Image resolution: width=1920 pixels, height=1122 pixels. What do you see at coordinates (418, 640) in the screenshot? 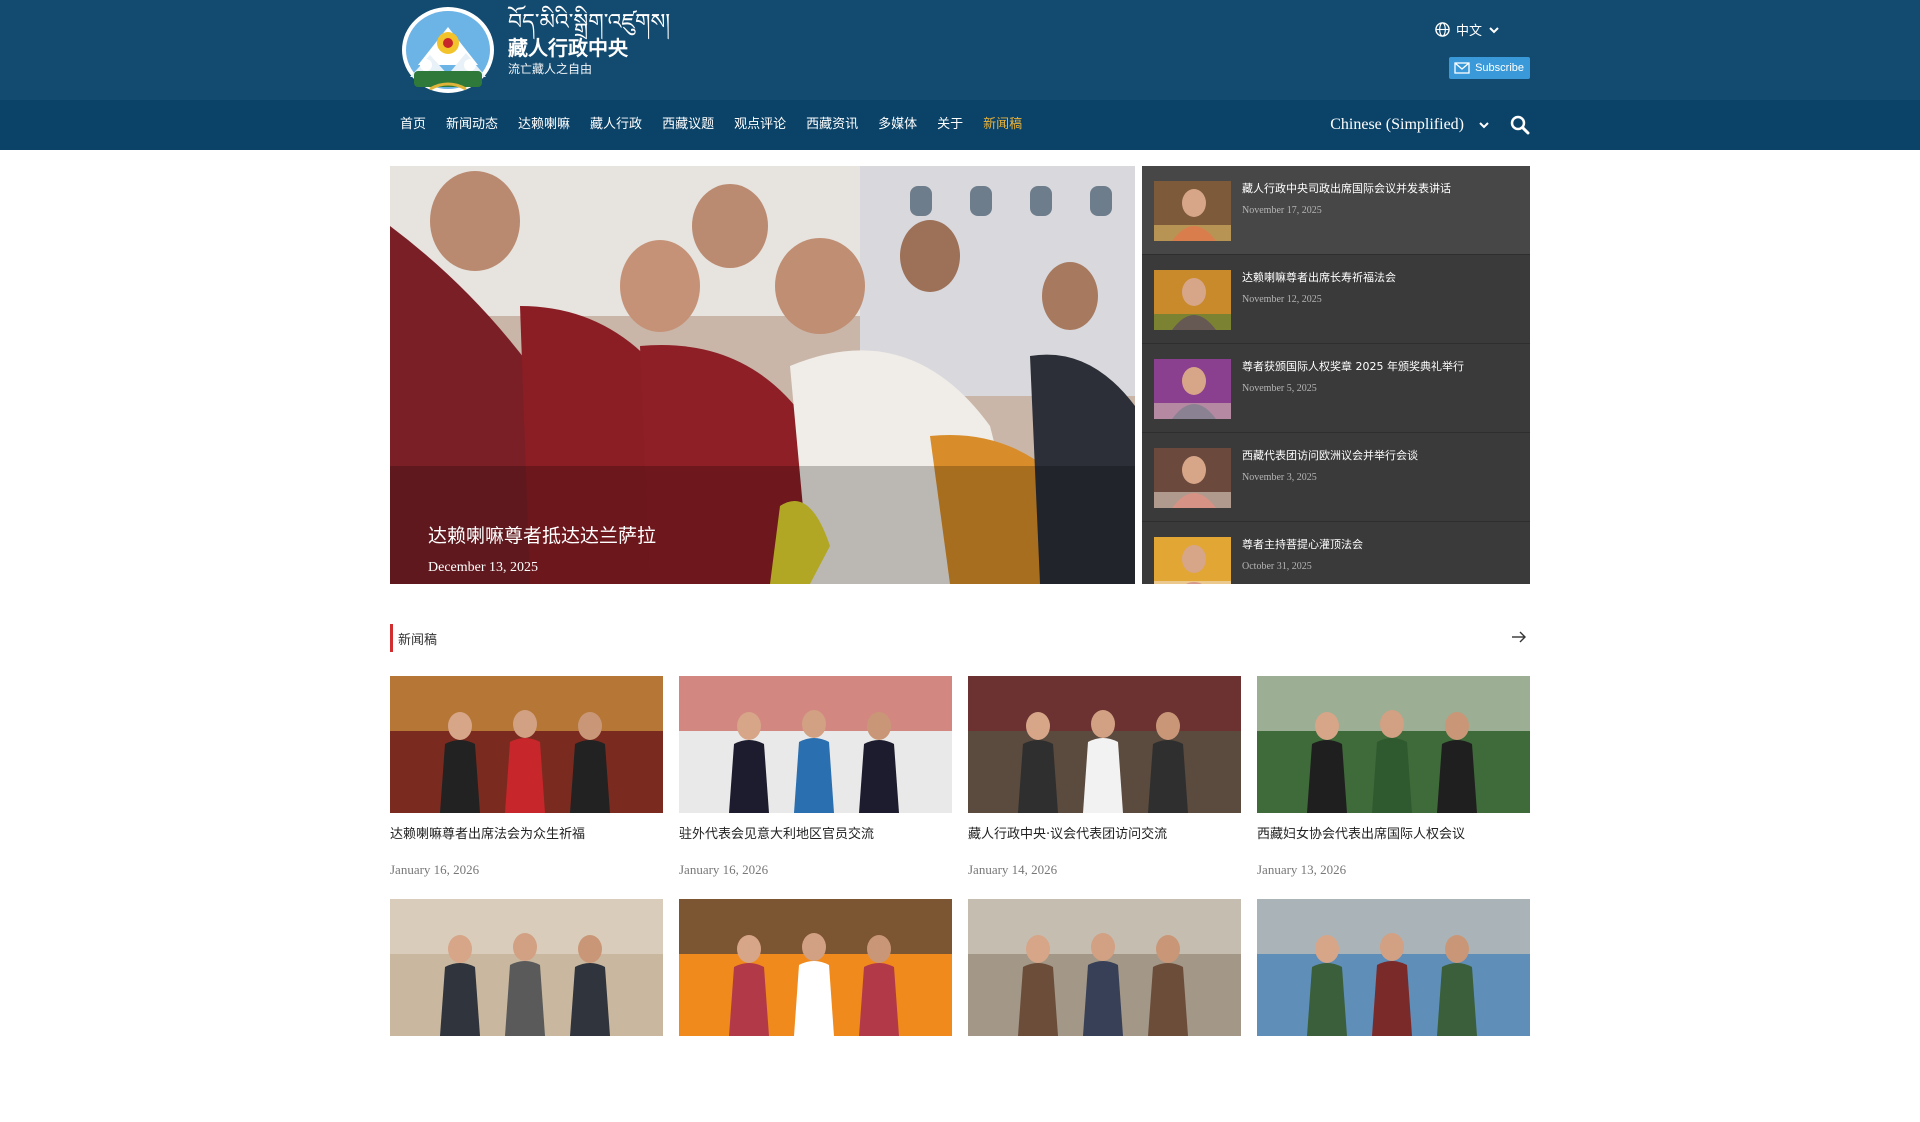
I see `section-title: 新闻稿` at bounding box center [418, 640].